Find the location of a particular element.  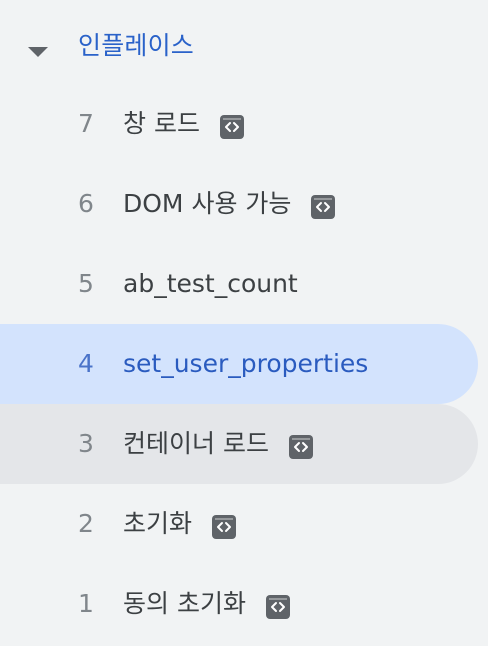

event-number: 5 is located at coordinates (86, 283).